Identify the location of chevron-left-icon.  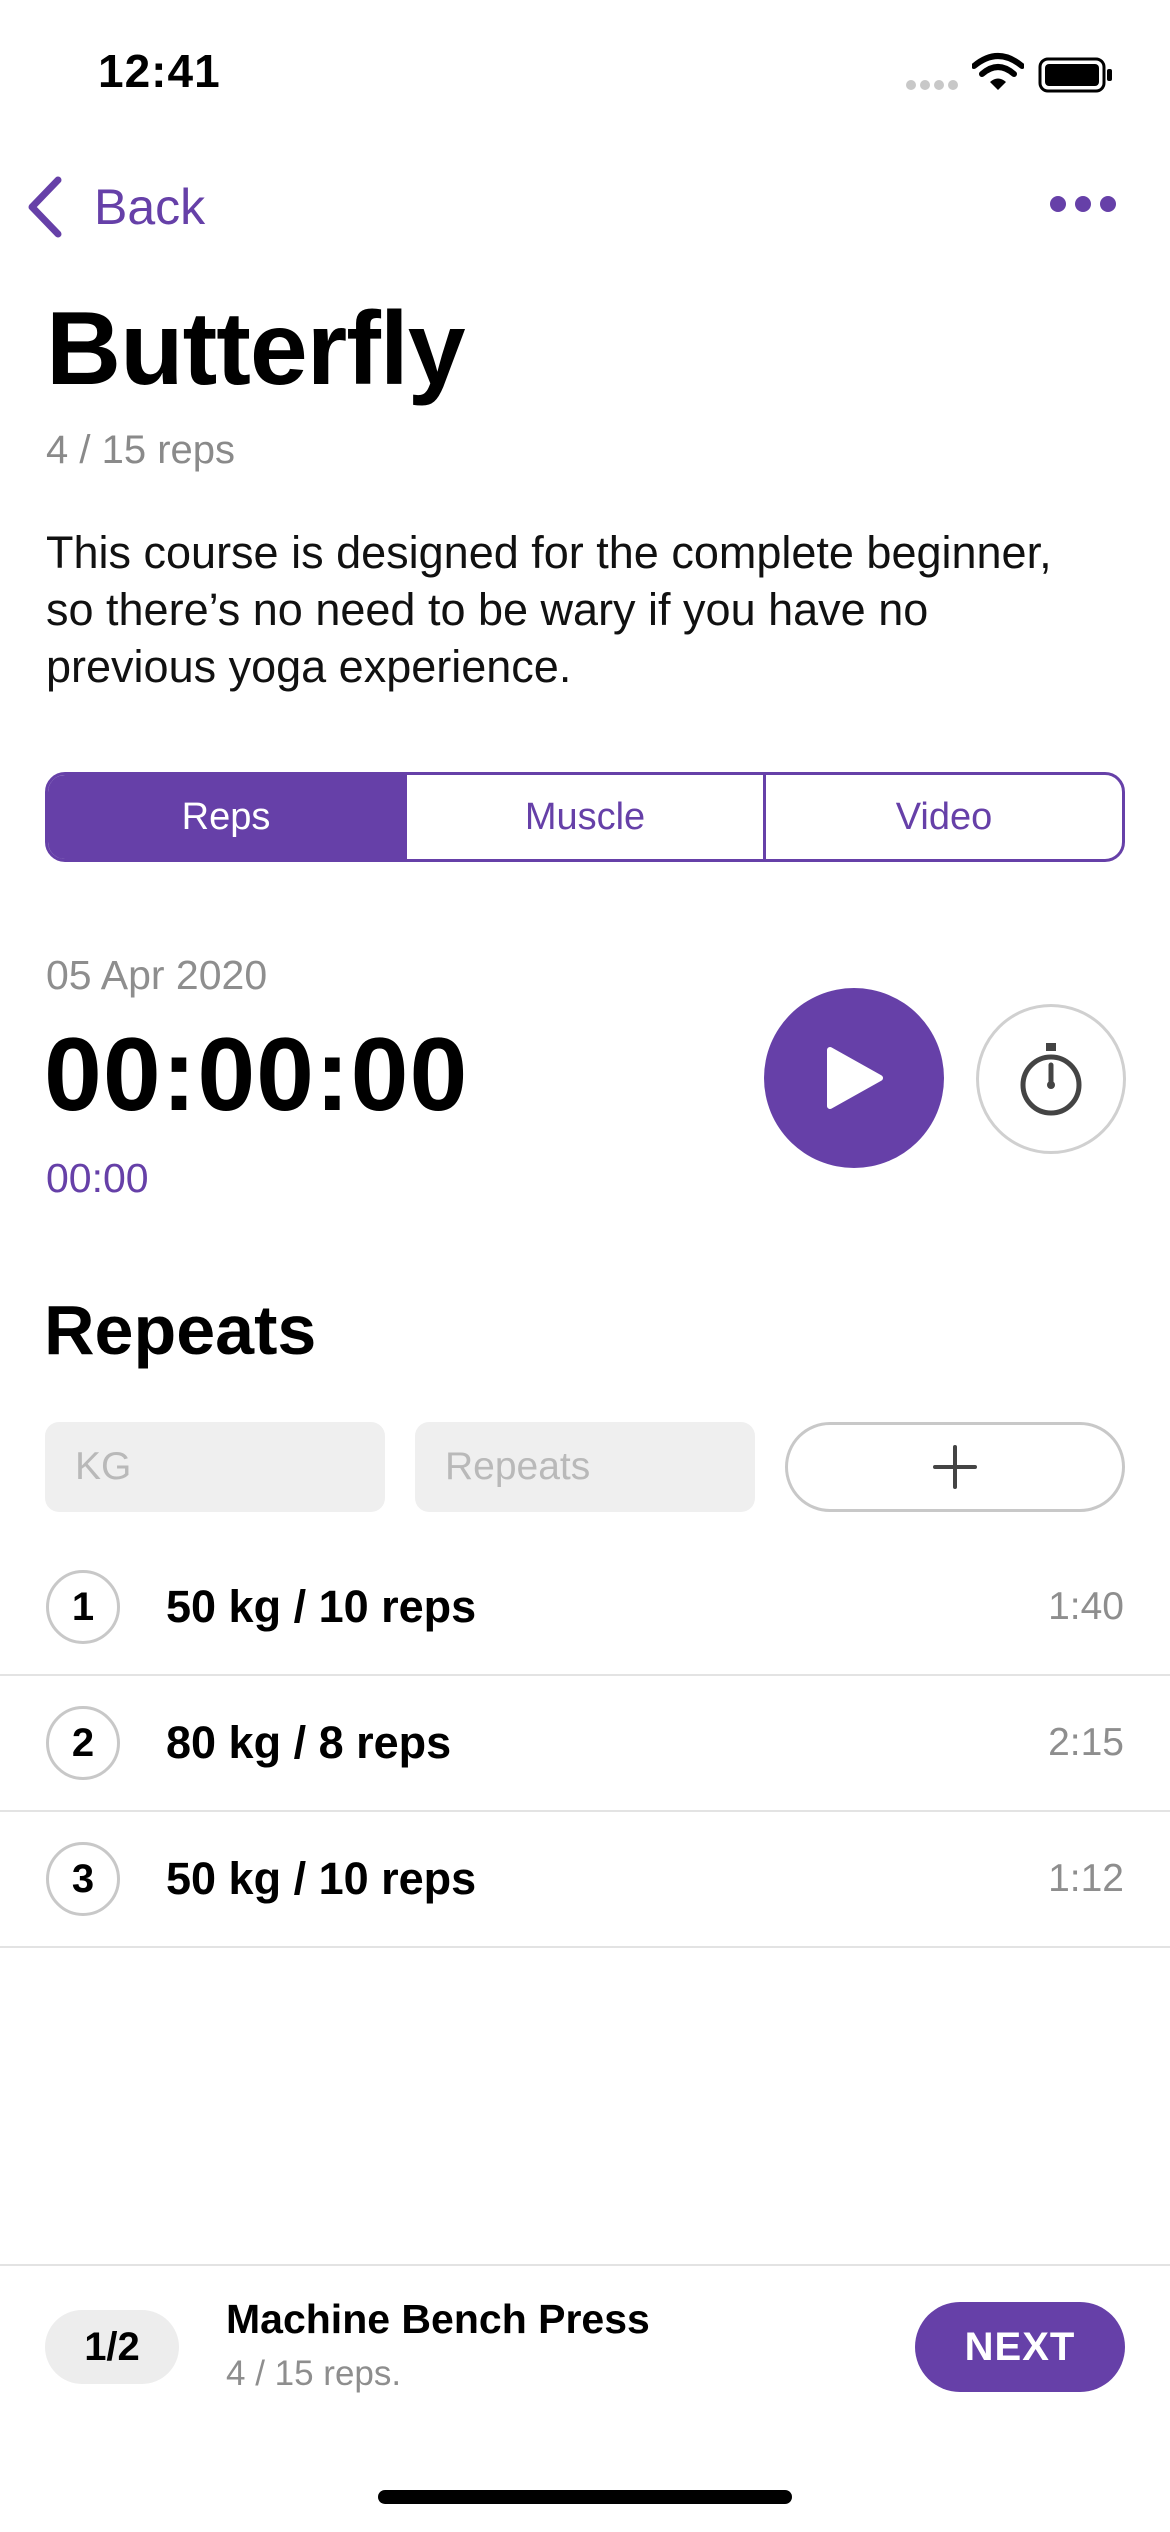
(45, 207).